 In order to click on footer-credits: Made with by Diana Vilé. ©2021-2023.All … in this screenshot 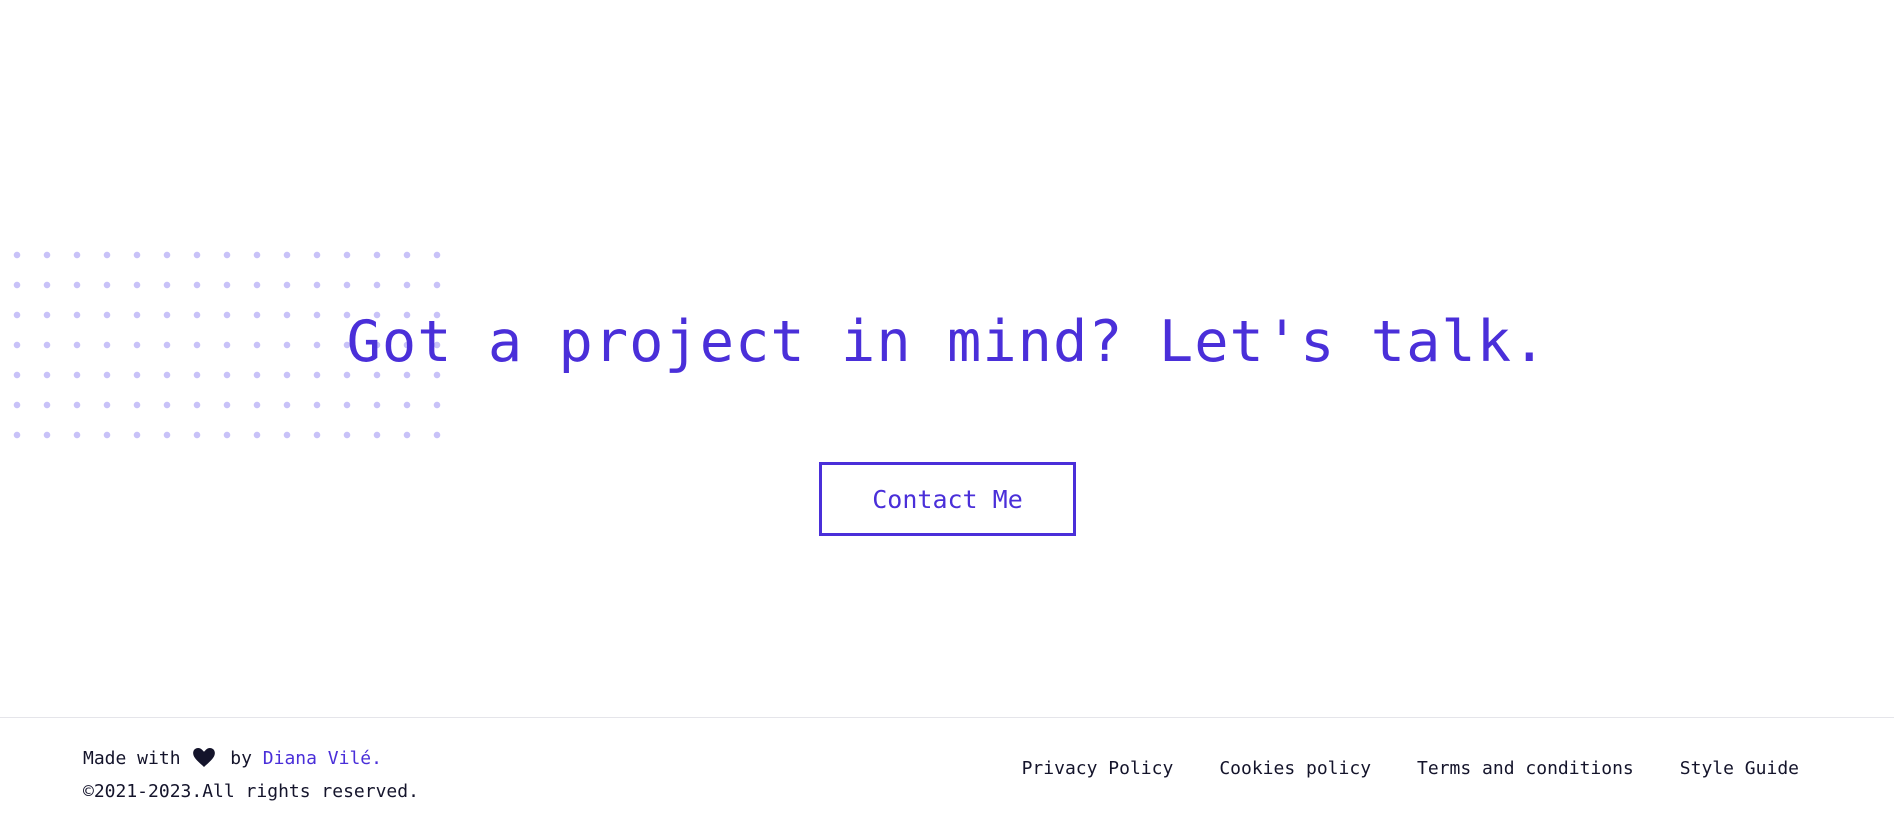, I will do `click(251, 775)`.